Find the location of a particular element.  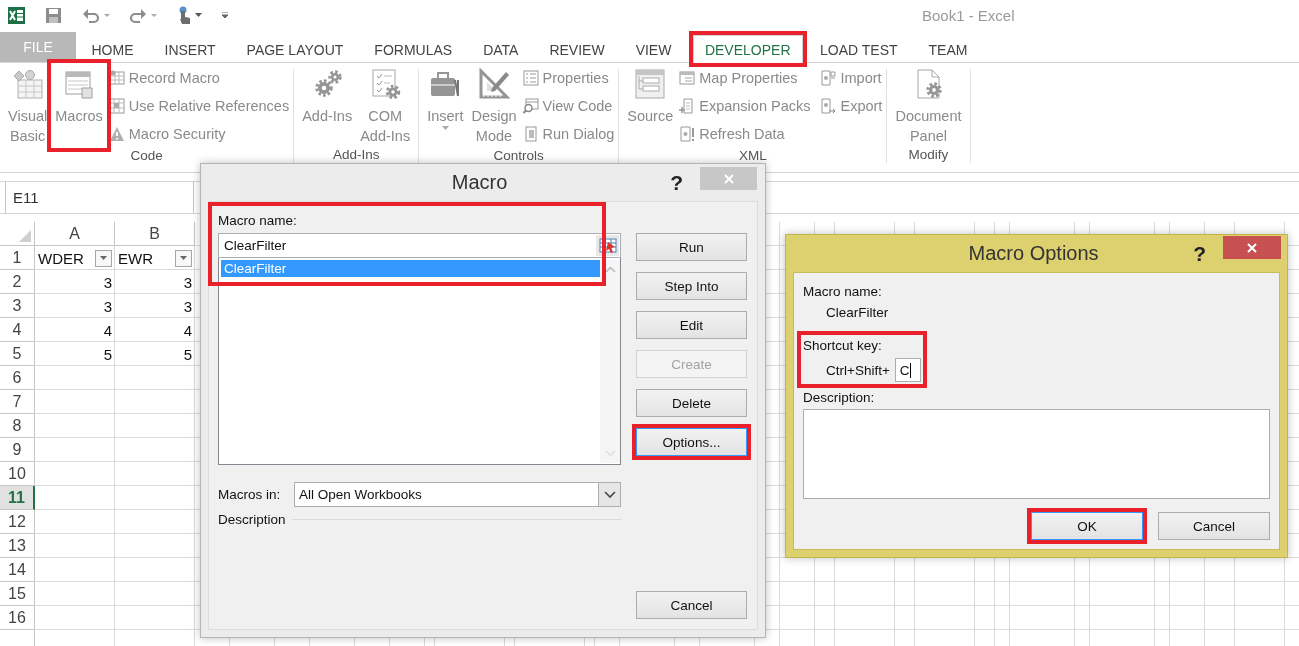

row-header: 7 is located at coordinates (17, 402).